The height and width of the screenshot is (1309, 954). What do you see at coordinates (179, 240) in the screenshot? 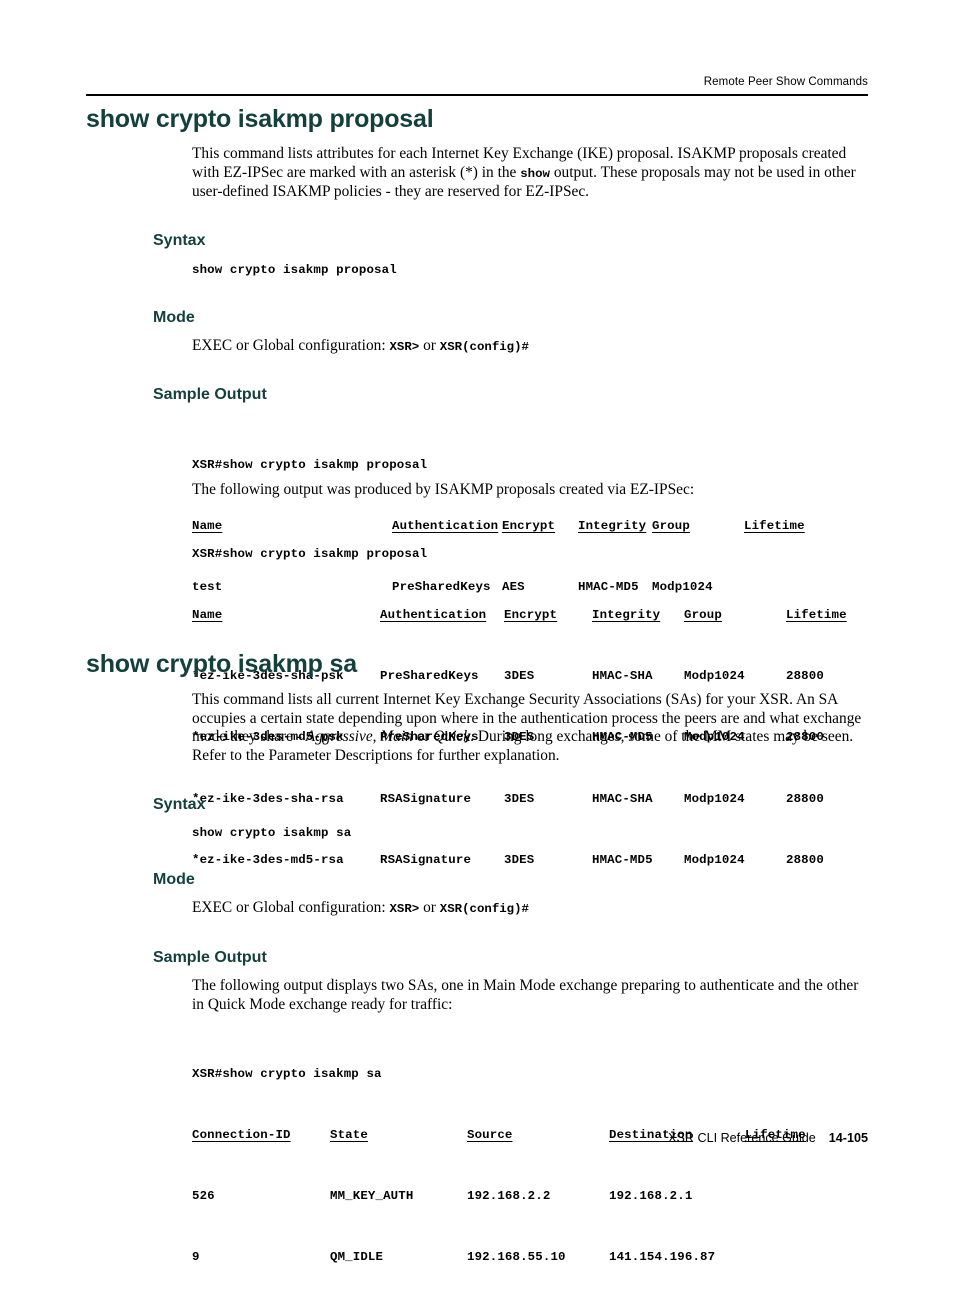
I see `syntax-heading-1: Syntax` at bounding box center [179, 240].